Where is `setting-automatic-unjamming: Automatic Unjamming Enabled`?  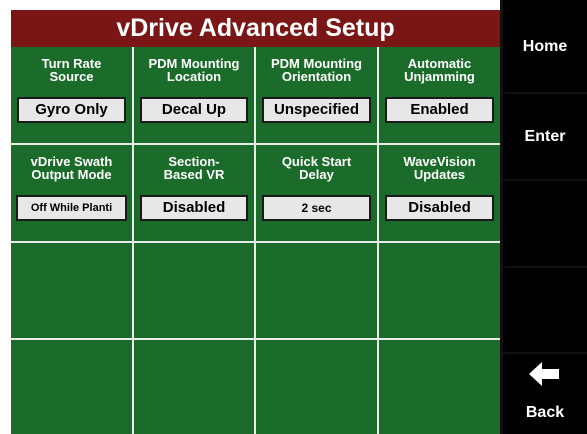 setting-automatic-unjamming: Automatic Unjamming Enabled is located at coordinates (439, 95).